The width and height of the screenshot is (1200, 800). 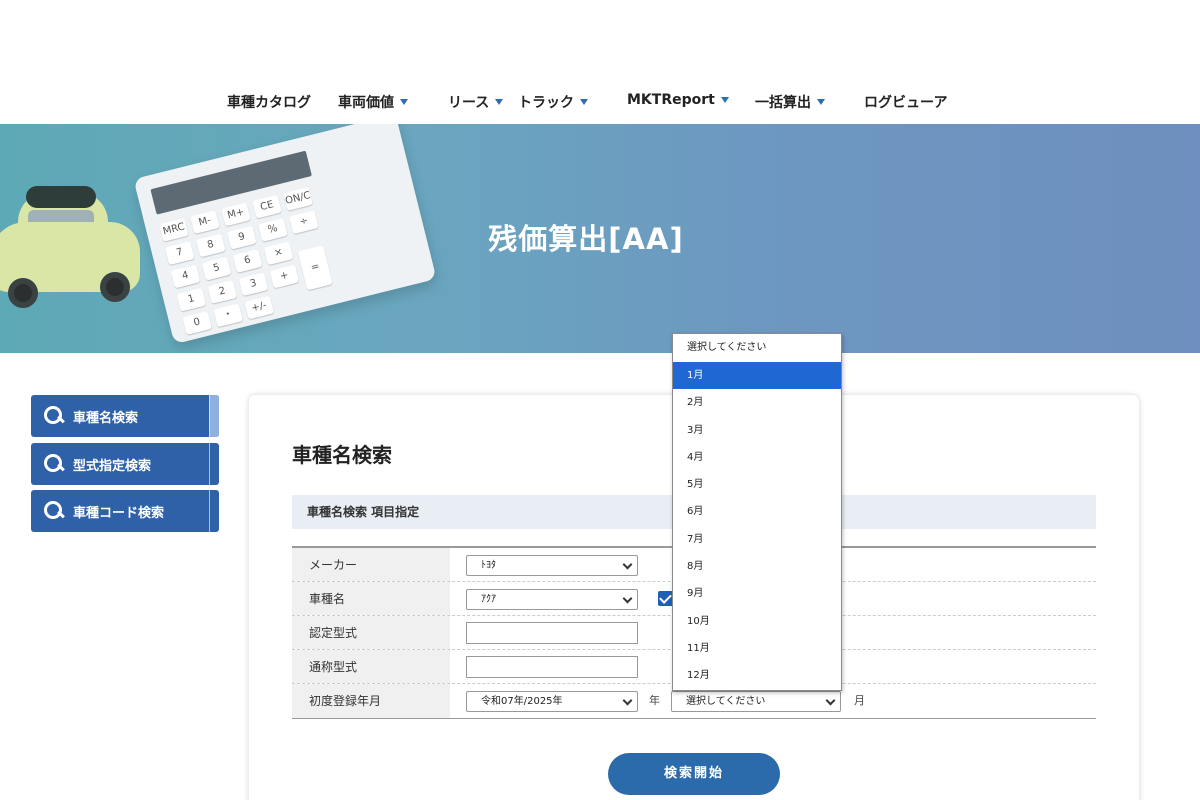 What do you see at coordinates (488, 599) in the screenshot?
I see `select-value: ｱｸｱ` at bounding box center [488, 599].